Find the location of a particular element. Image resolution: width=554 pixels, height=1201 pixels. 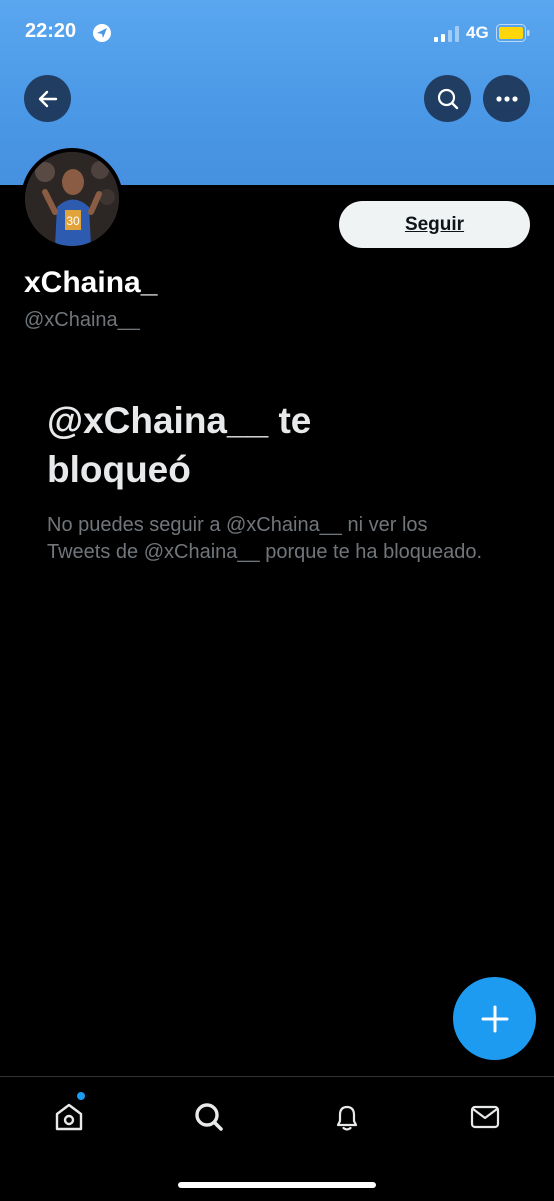

follow-button: Seguir is located at coordinates (434, 224).